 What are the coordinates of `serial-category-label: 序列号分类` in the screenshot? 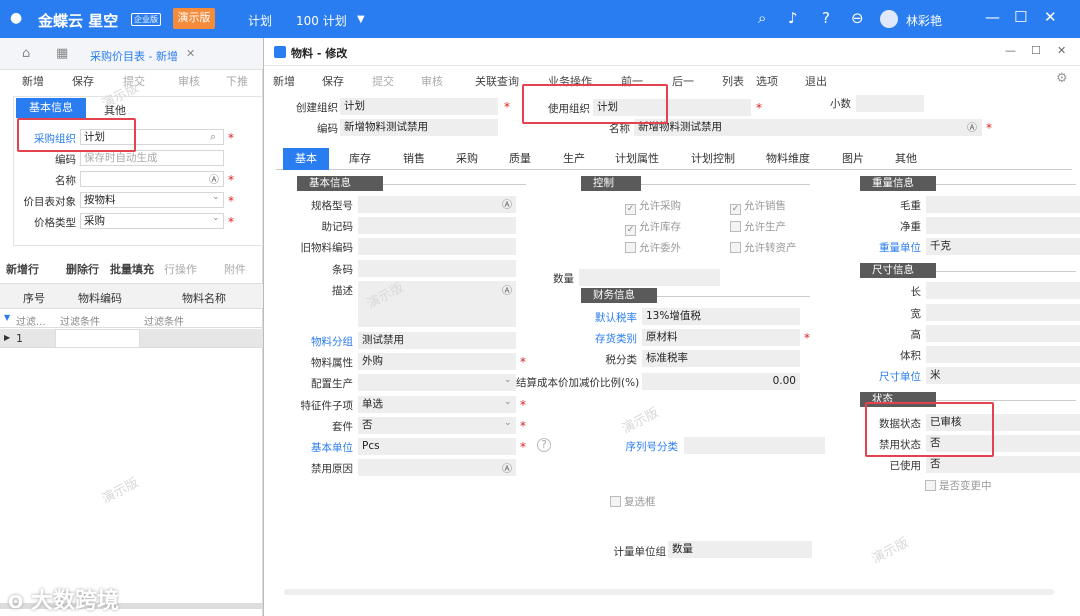 It's located at (646, 446).